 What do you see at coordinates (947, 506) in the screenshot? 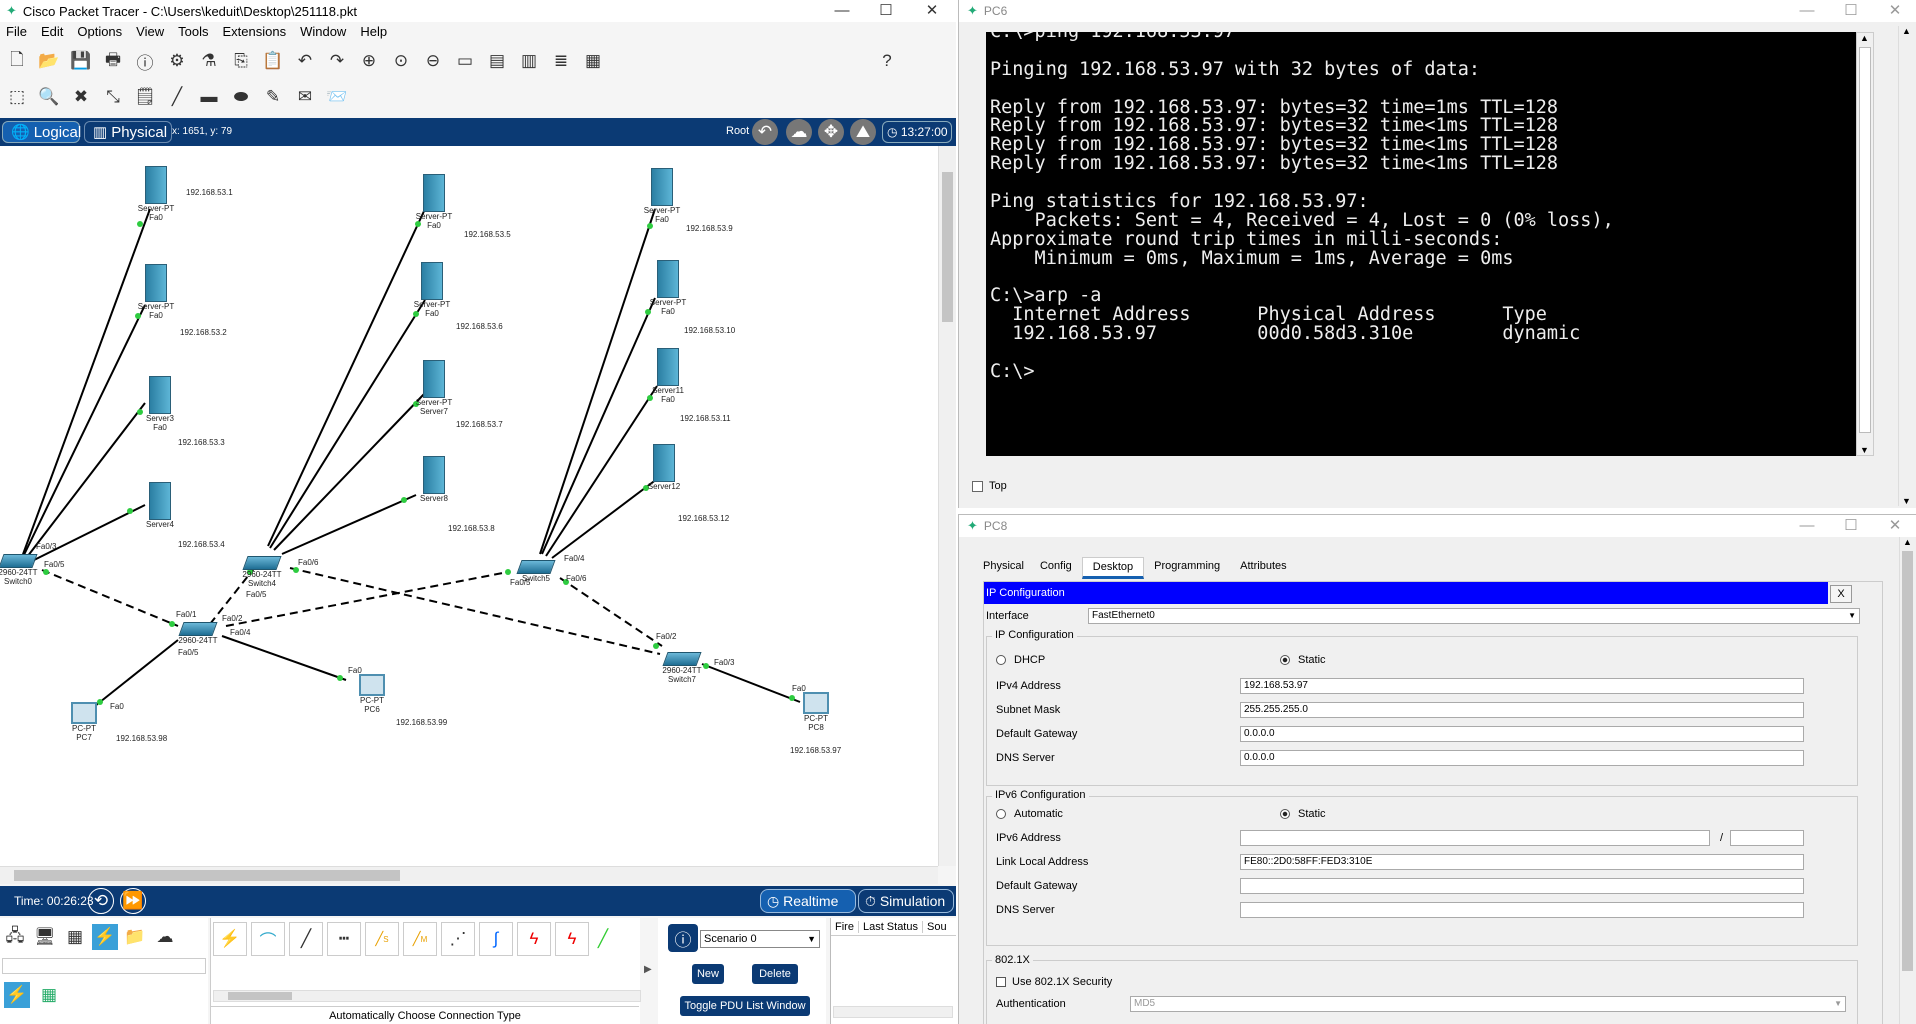
I see `vertical-scrollbar` at bounding box center [947, 506].